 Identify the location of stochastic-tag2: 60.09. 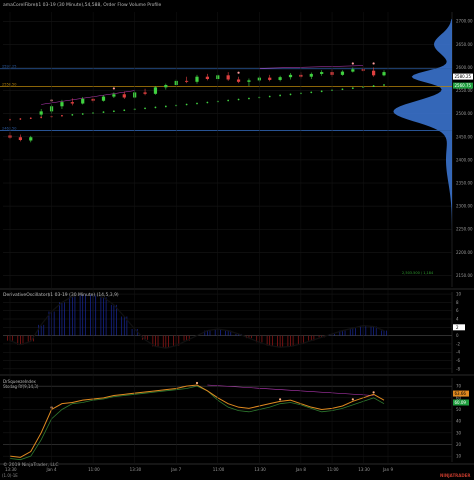
(461, 402).